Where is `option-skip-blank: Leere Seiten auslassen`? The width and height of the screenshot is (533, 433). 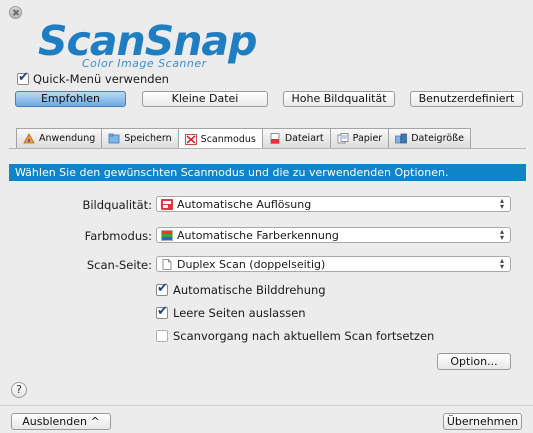 option-skip-blank: Leere Seiten auslassen is located at coordinates (231, 312).